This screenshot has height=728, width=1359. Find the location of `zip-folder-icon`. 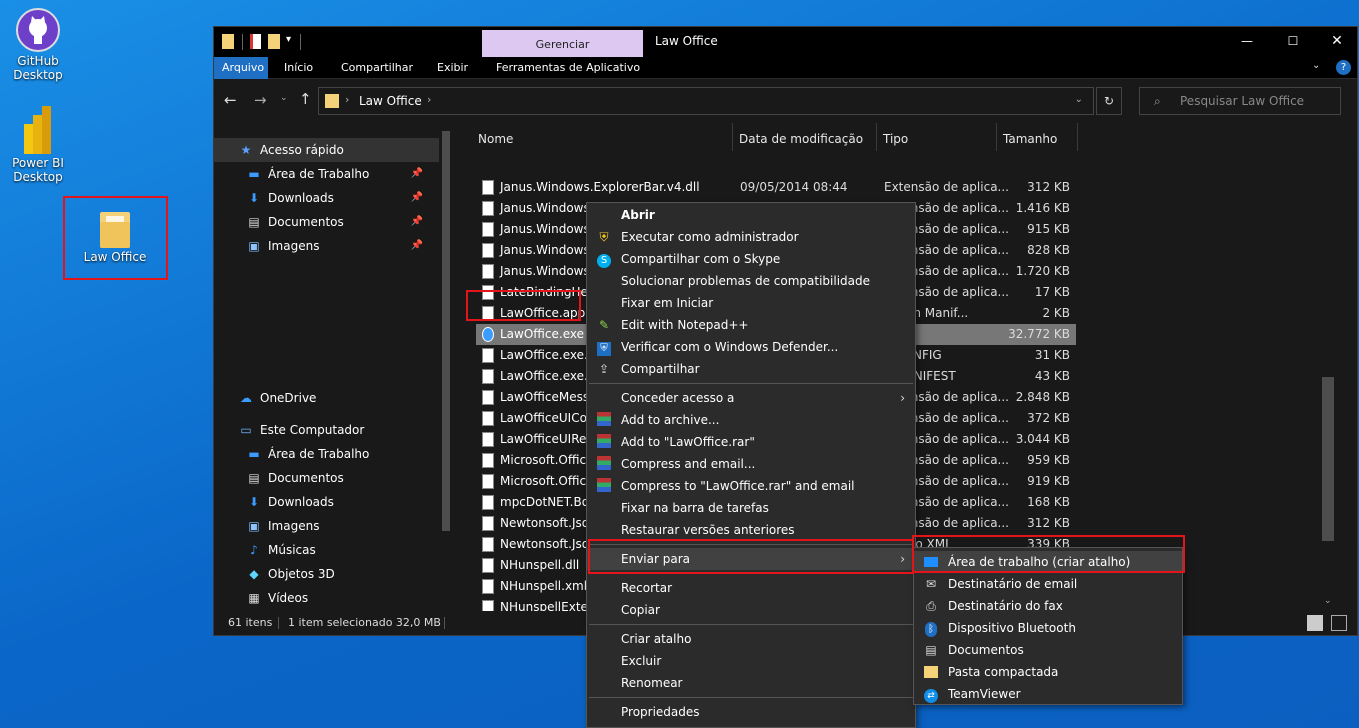

zip-folder-icon is located at coordinates (931, 672).